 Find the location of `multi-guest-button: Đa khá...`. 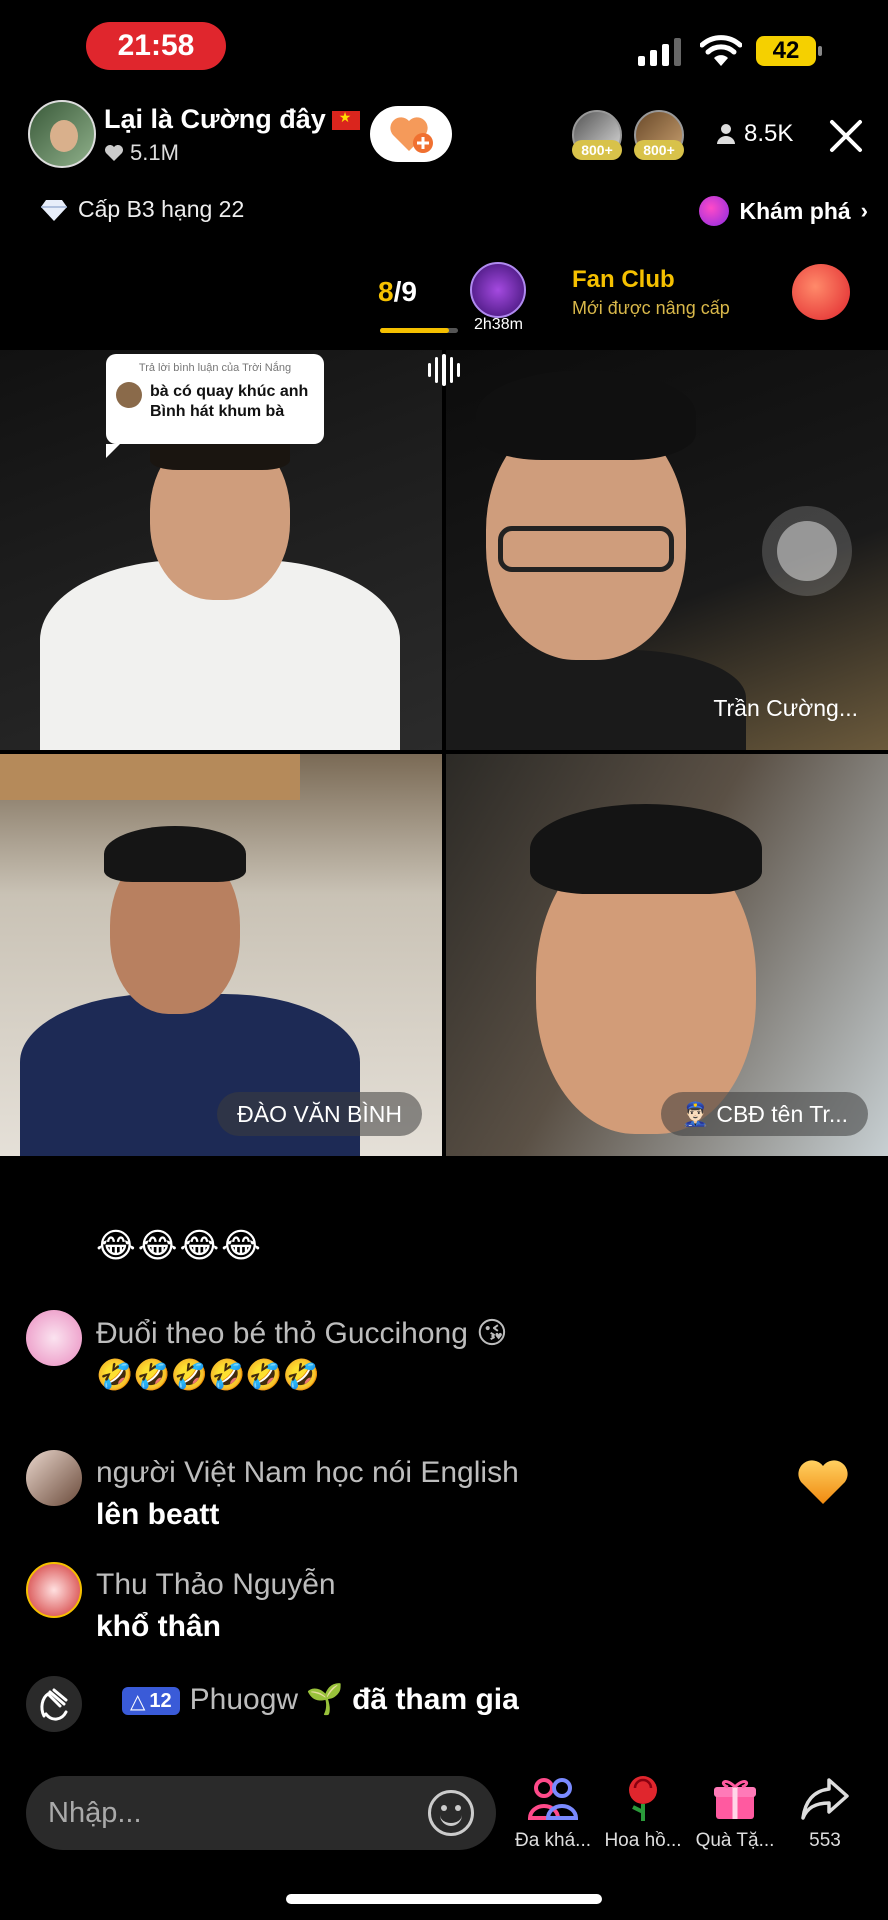

multi-guest-button: Đa khá... is located at coordinates (553, 1813).